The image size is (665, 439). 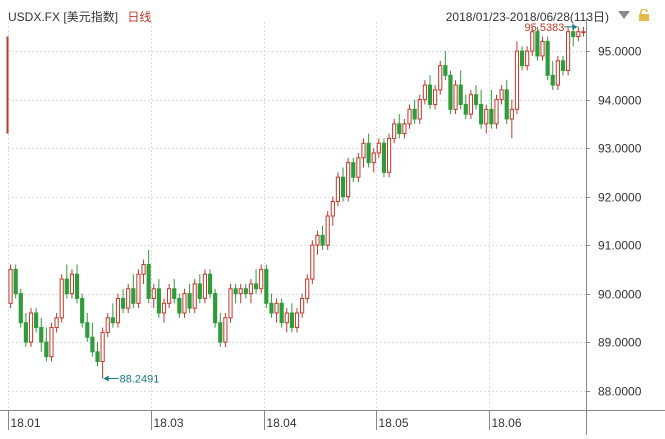 I want to click on low-arrow-icon, so click(x=106, y=378).